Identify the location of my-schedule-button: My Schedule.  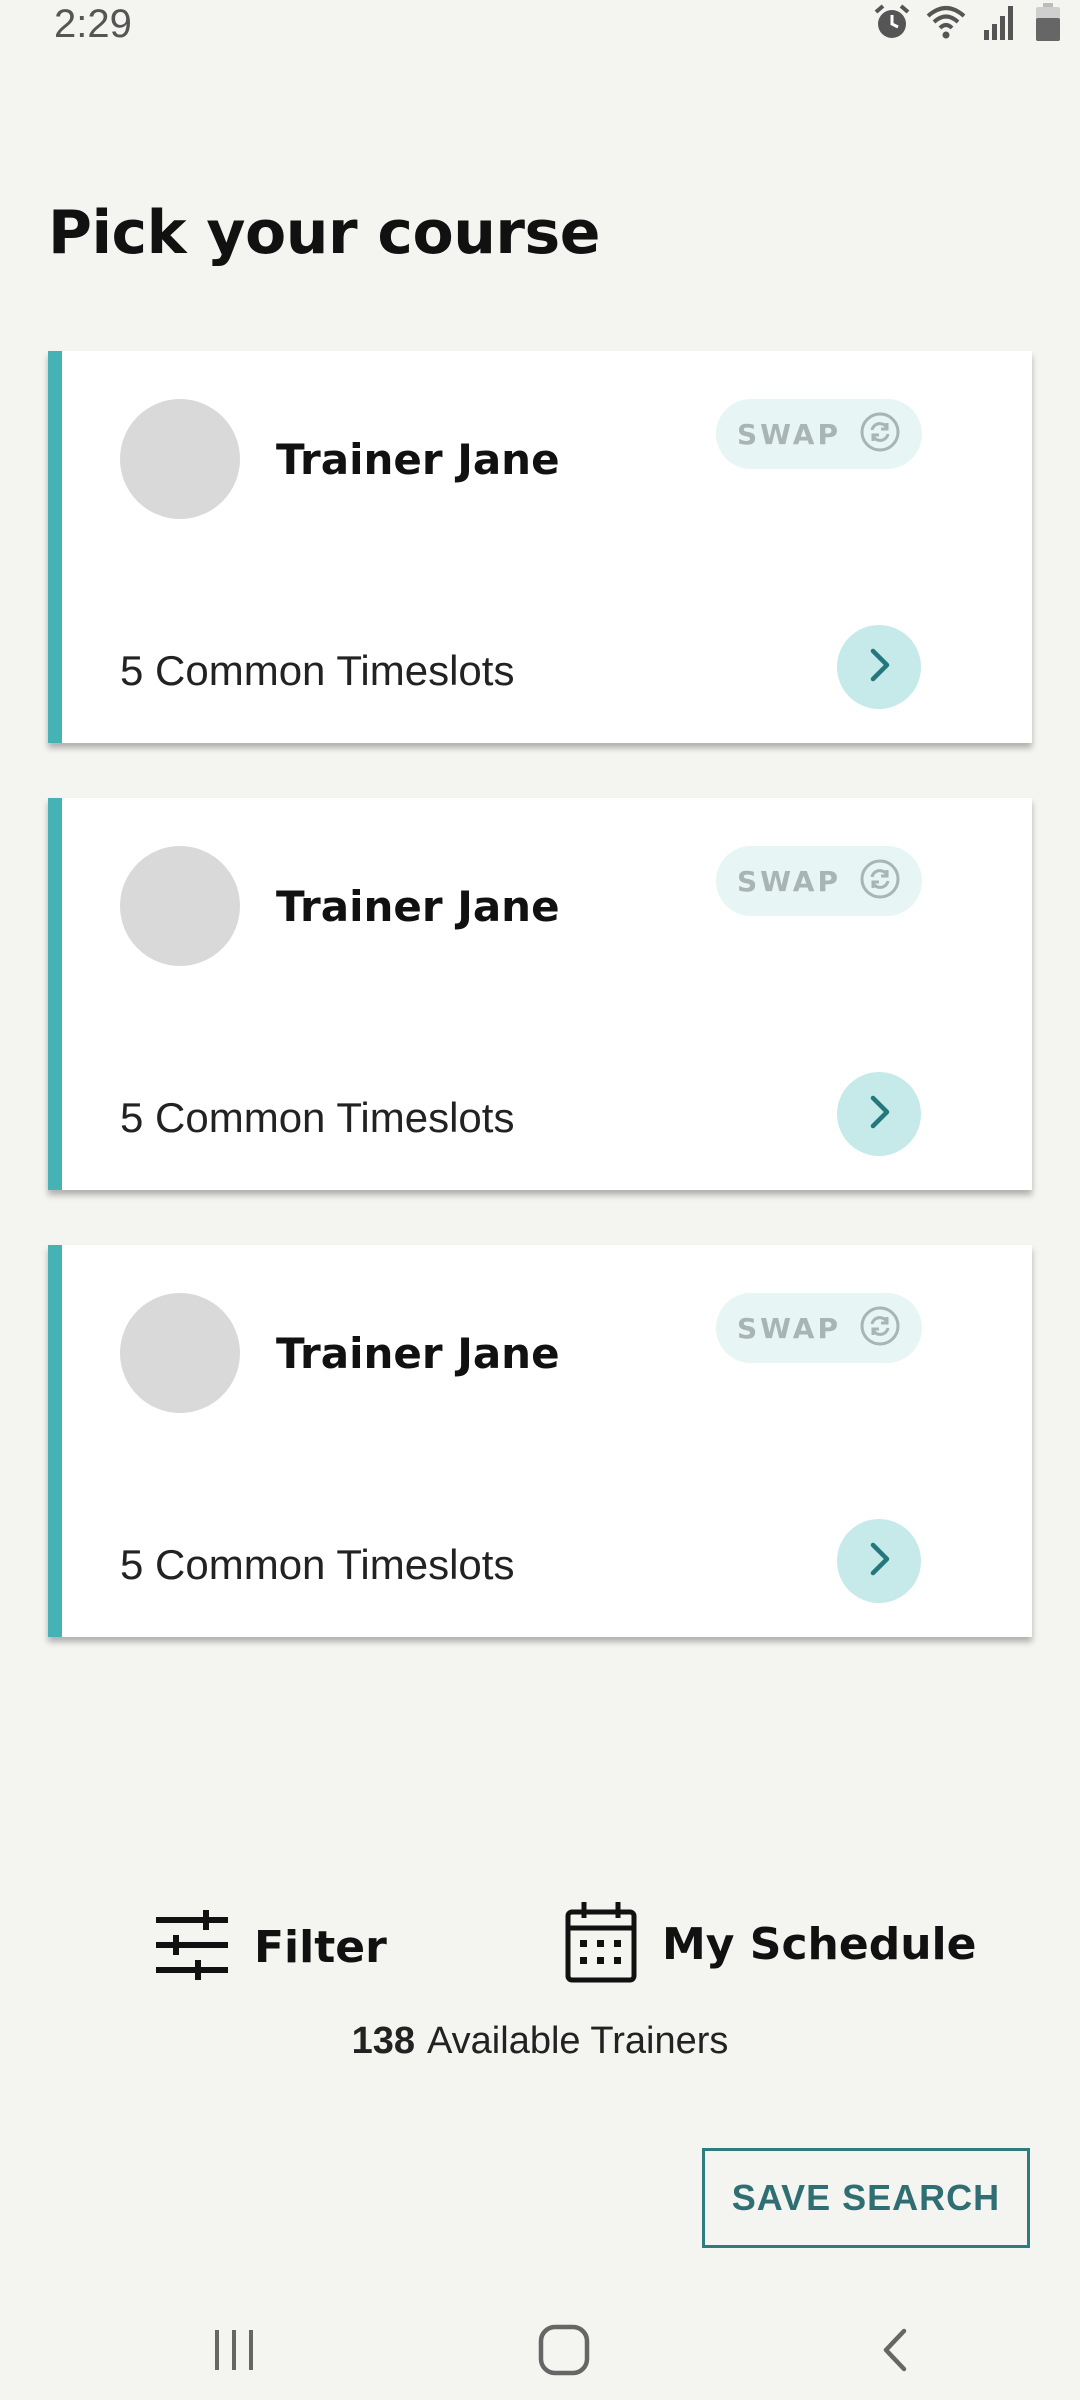
(770, 1944).